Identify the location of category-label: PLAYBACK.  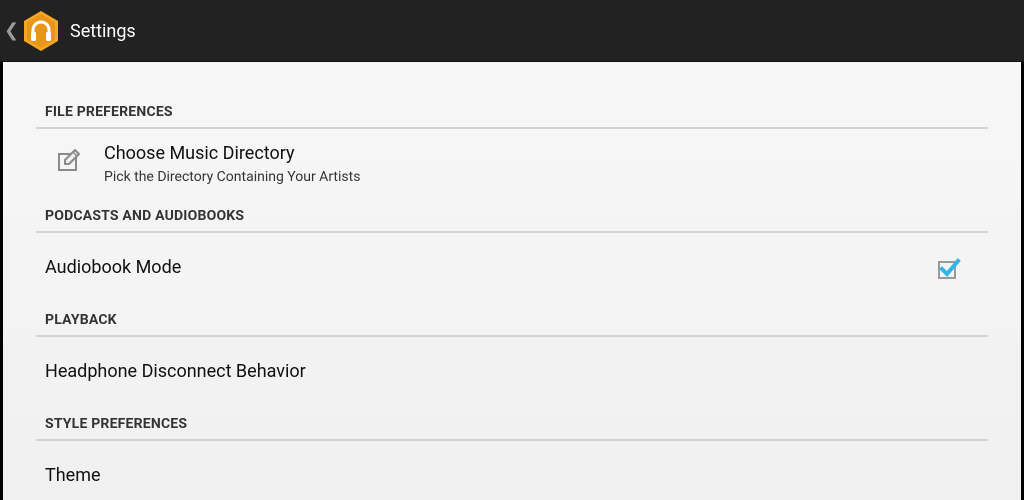
(81, 320).